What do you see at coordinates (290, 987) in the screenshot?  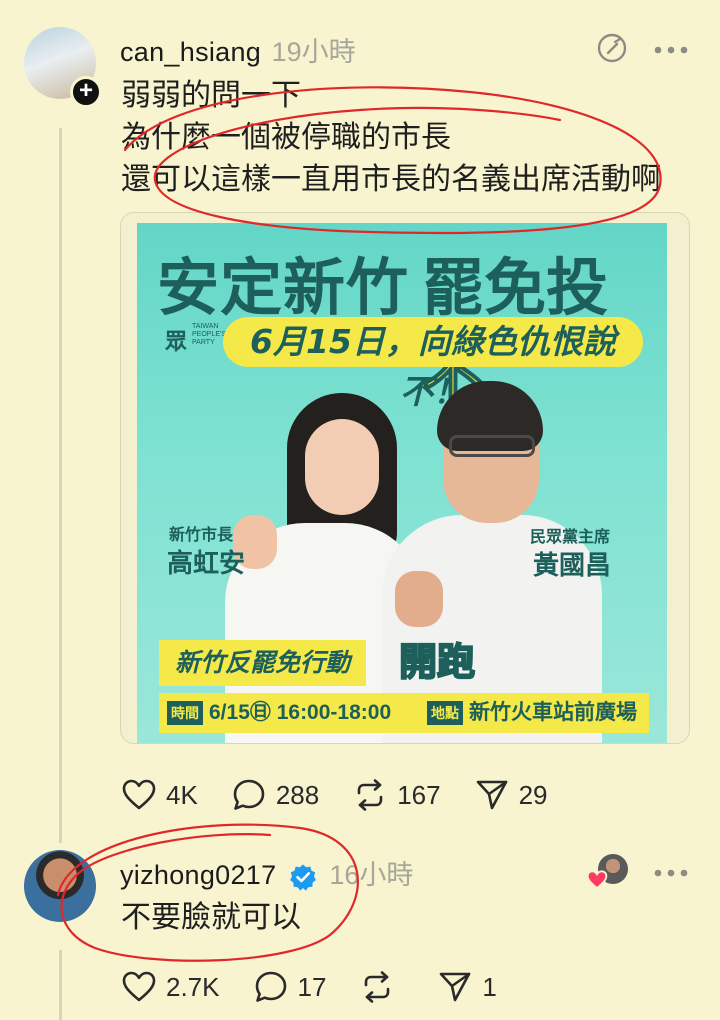 I see `reply-comment-button: 17` at bounding box center [290, 987].